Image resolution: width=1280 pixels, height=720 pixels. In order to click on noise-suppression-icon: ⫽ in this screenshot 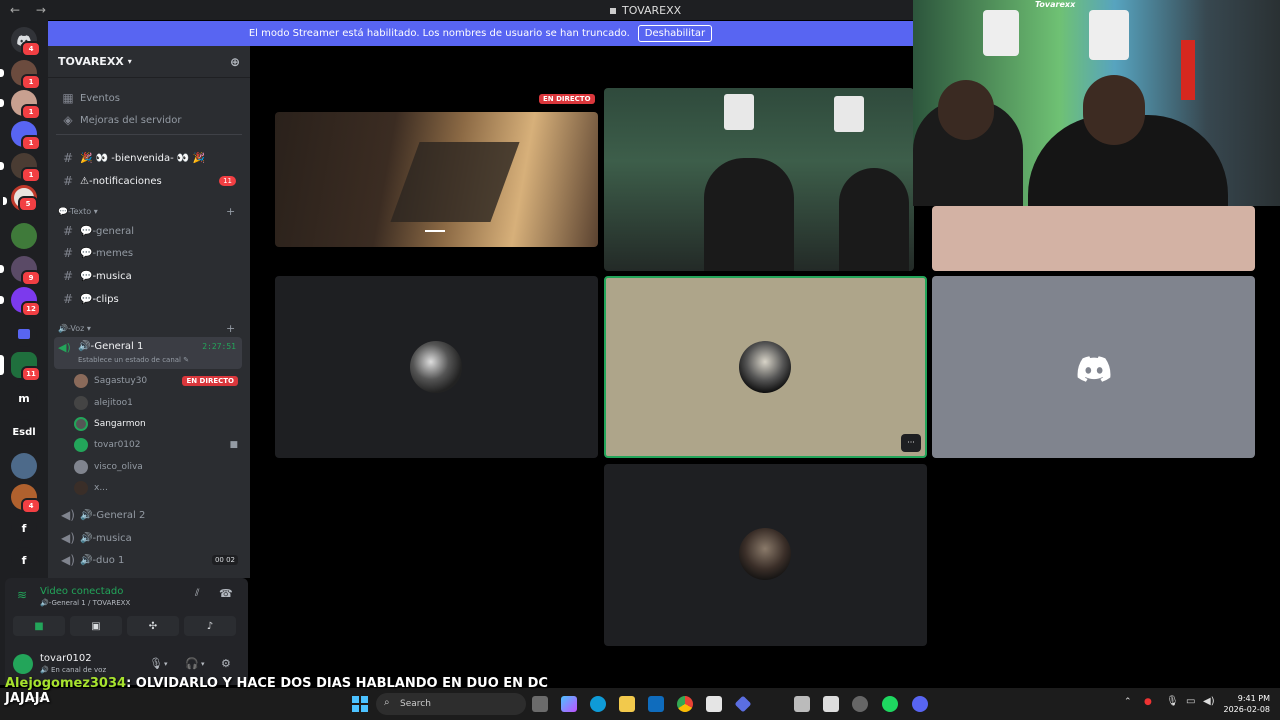, I will do `click(197, 593)`.